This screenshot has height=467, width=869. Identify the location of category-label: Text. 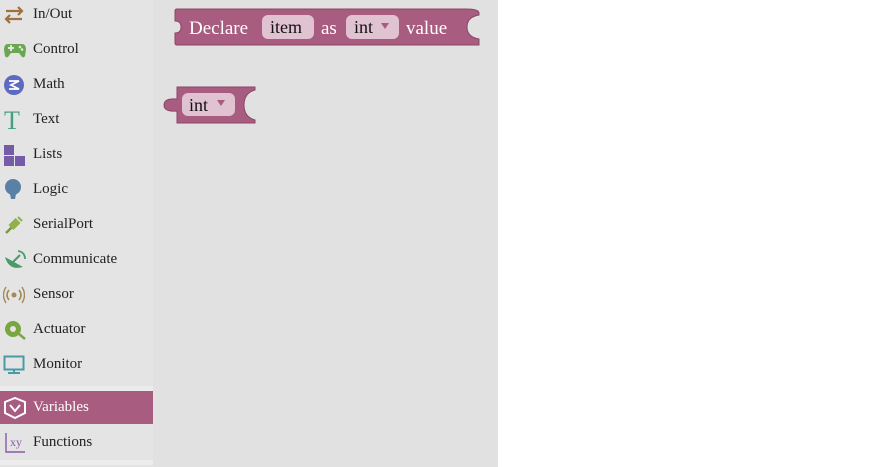
(46, 119).